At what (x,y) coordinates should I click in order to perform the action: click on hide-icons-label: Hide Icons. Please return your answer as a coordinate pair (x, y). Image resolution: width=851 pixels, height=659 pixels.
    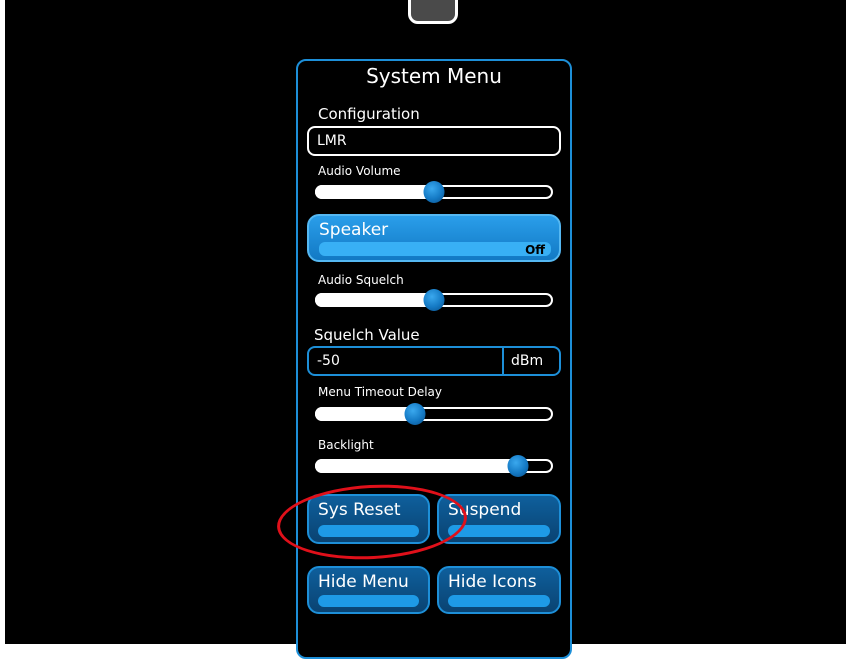
    Looking at the image, I should click on (492, 582).